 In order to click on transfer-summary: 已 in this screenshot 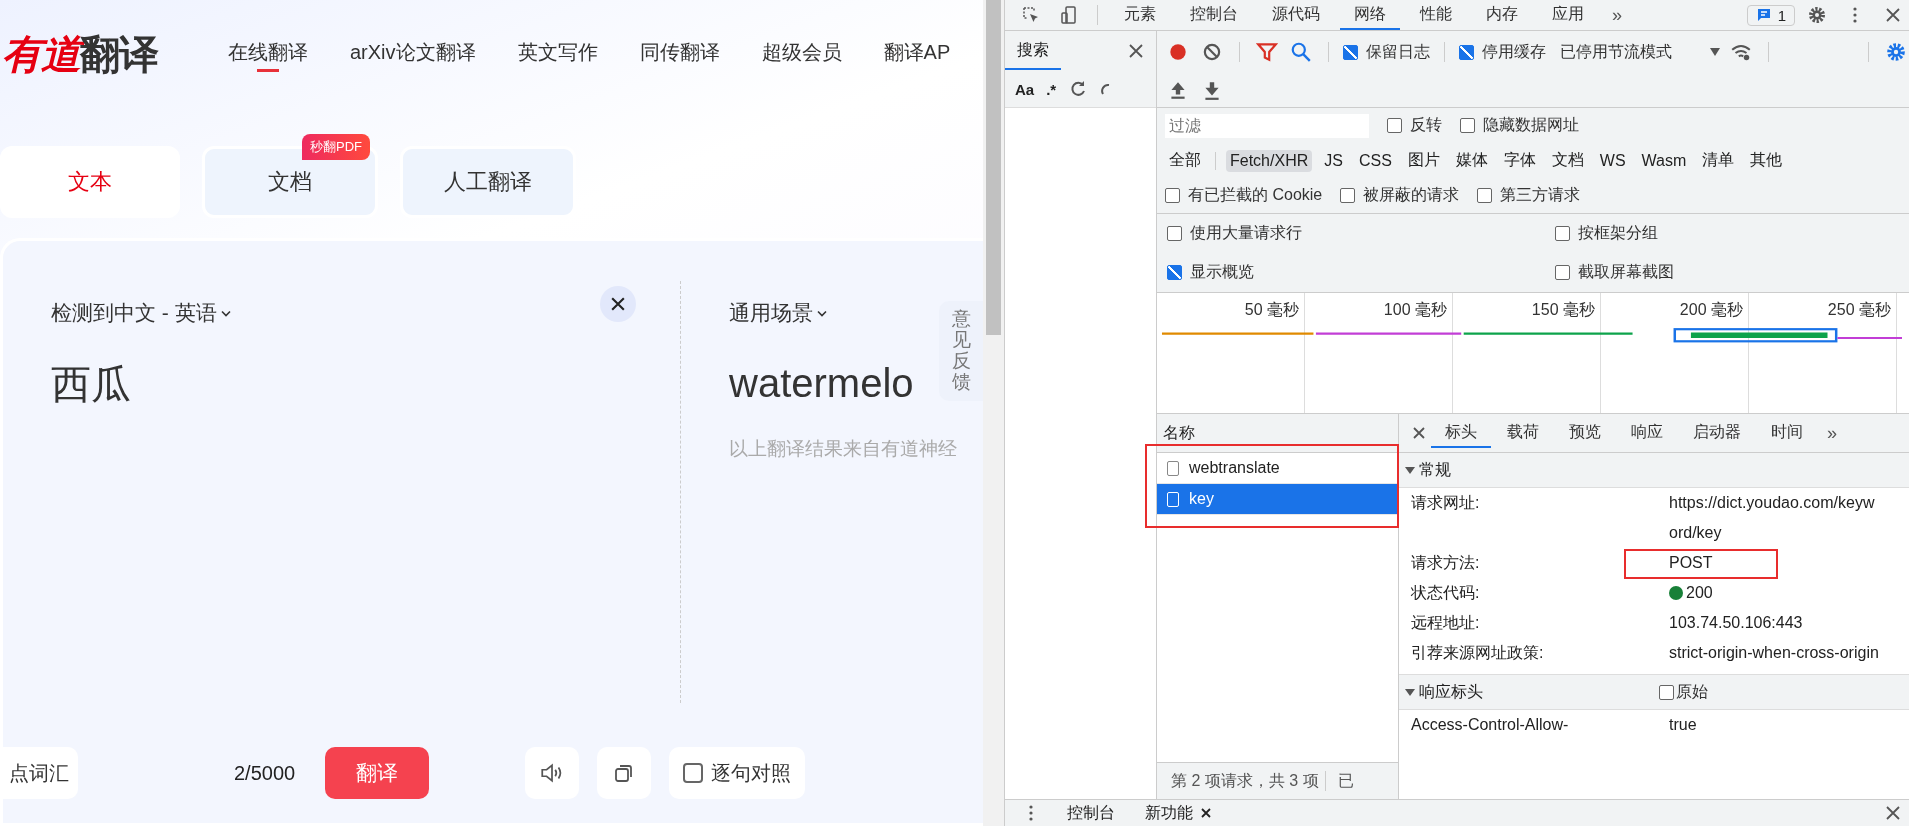, I will do `click(1345, 780)`.